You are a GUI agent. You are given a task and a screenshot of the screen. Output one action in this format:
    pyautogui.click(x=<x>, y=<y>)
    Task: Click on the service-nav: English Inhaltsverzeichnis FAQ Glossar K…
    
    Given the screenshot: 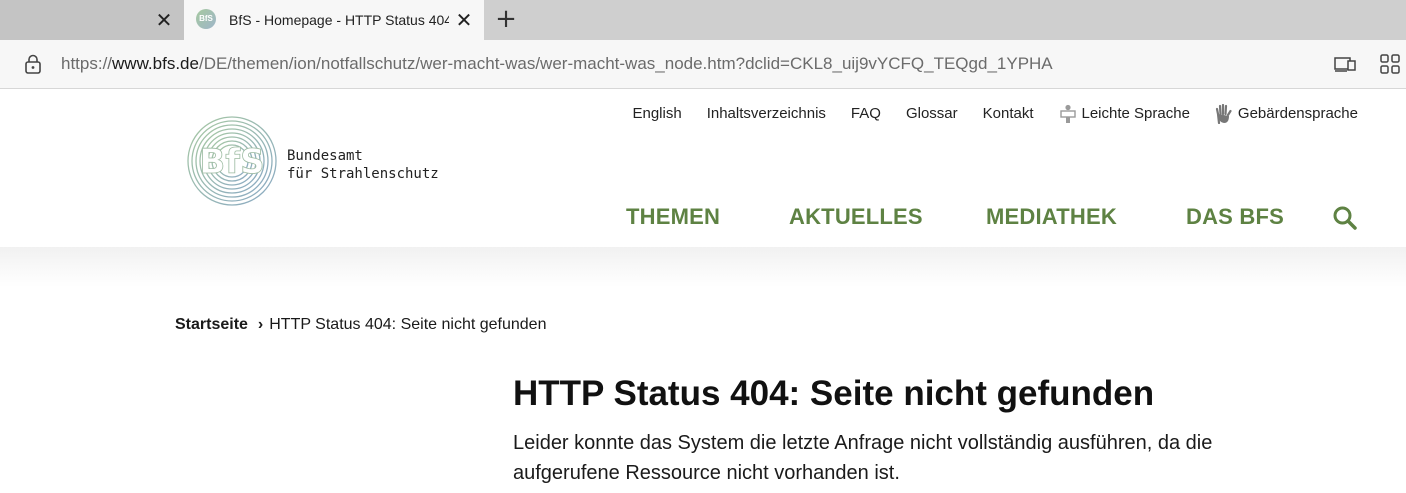 What is the action you would take?
    pyautogui.click(x=982, y=114)
    